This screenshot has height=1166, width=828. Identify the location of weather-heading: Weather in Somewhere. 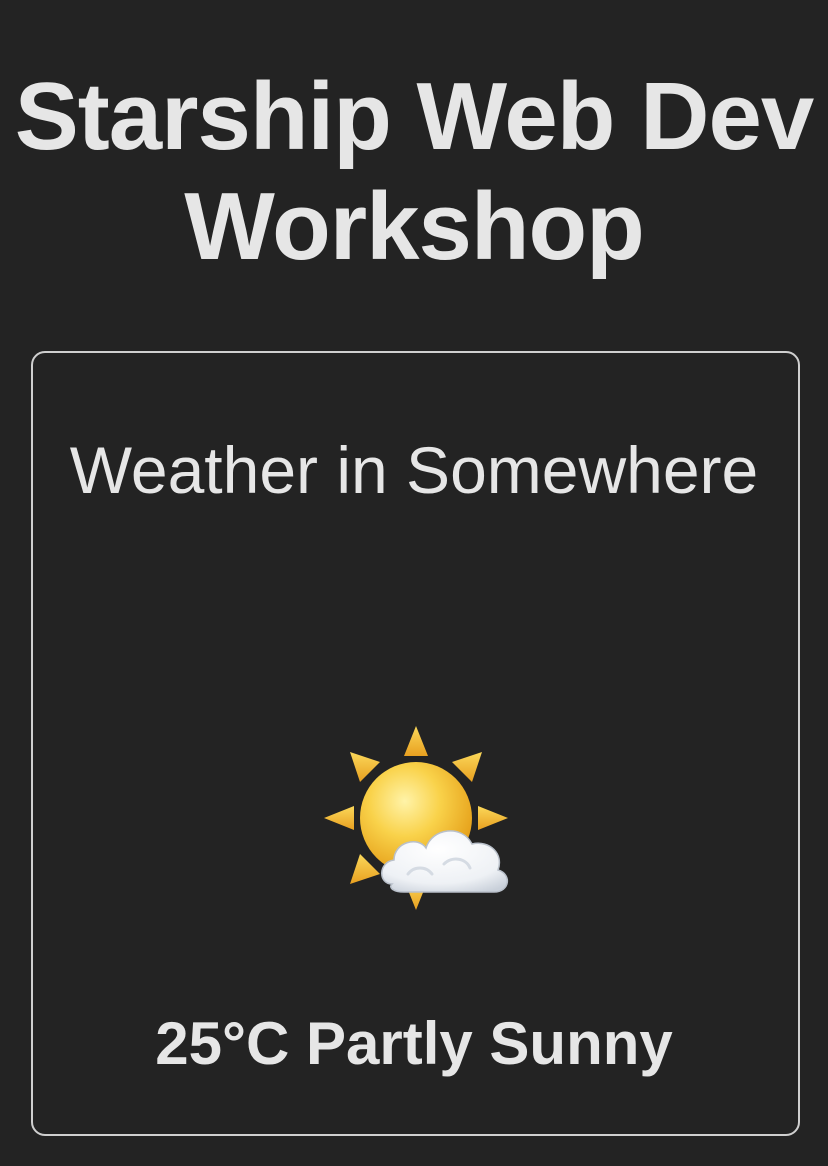
(414, 470).